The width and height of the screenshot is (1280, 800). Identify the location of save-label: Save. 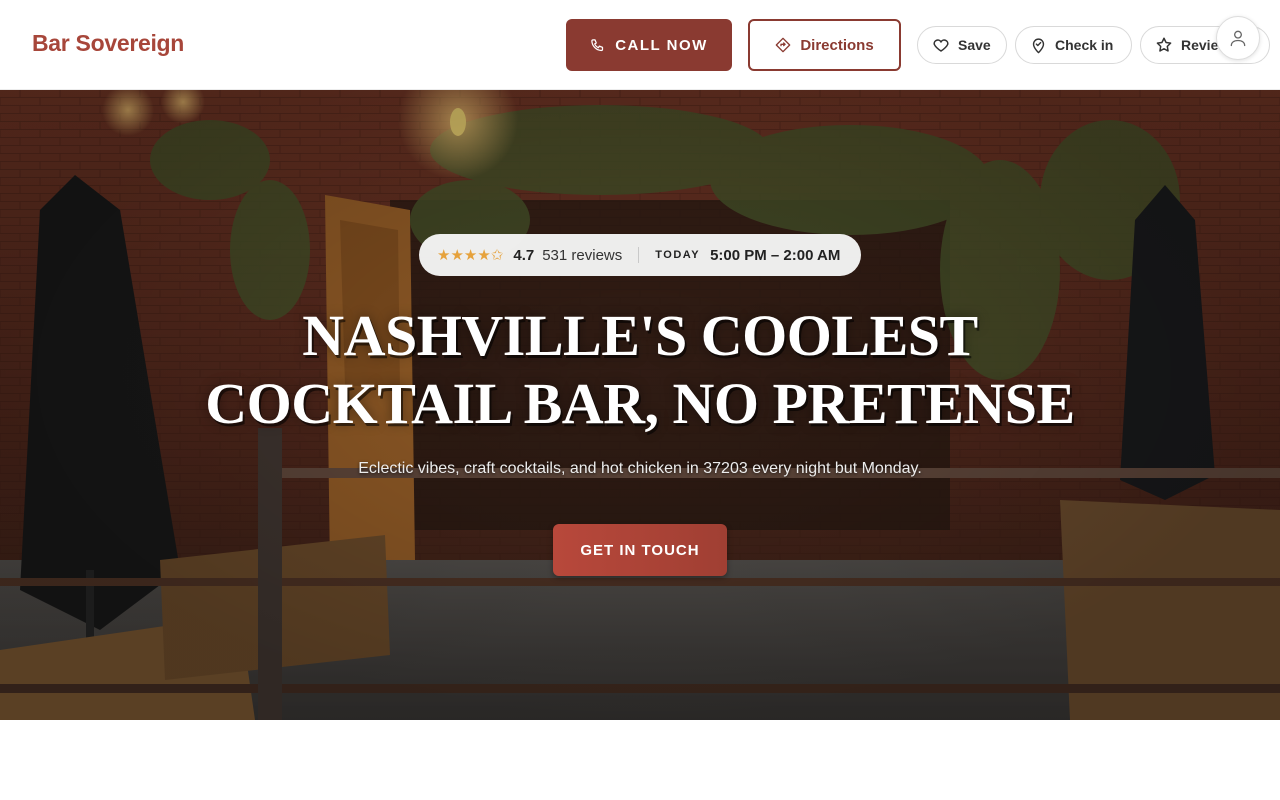
(974, 45).